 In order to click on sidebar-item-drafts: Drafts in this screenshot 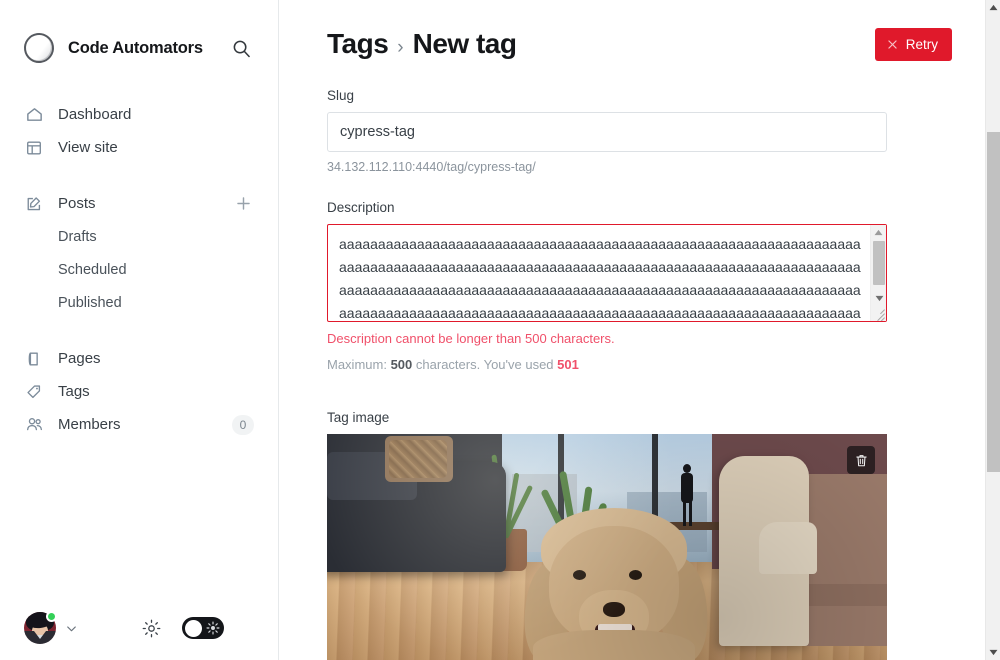, I will do `click(139, 236)`.